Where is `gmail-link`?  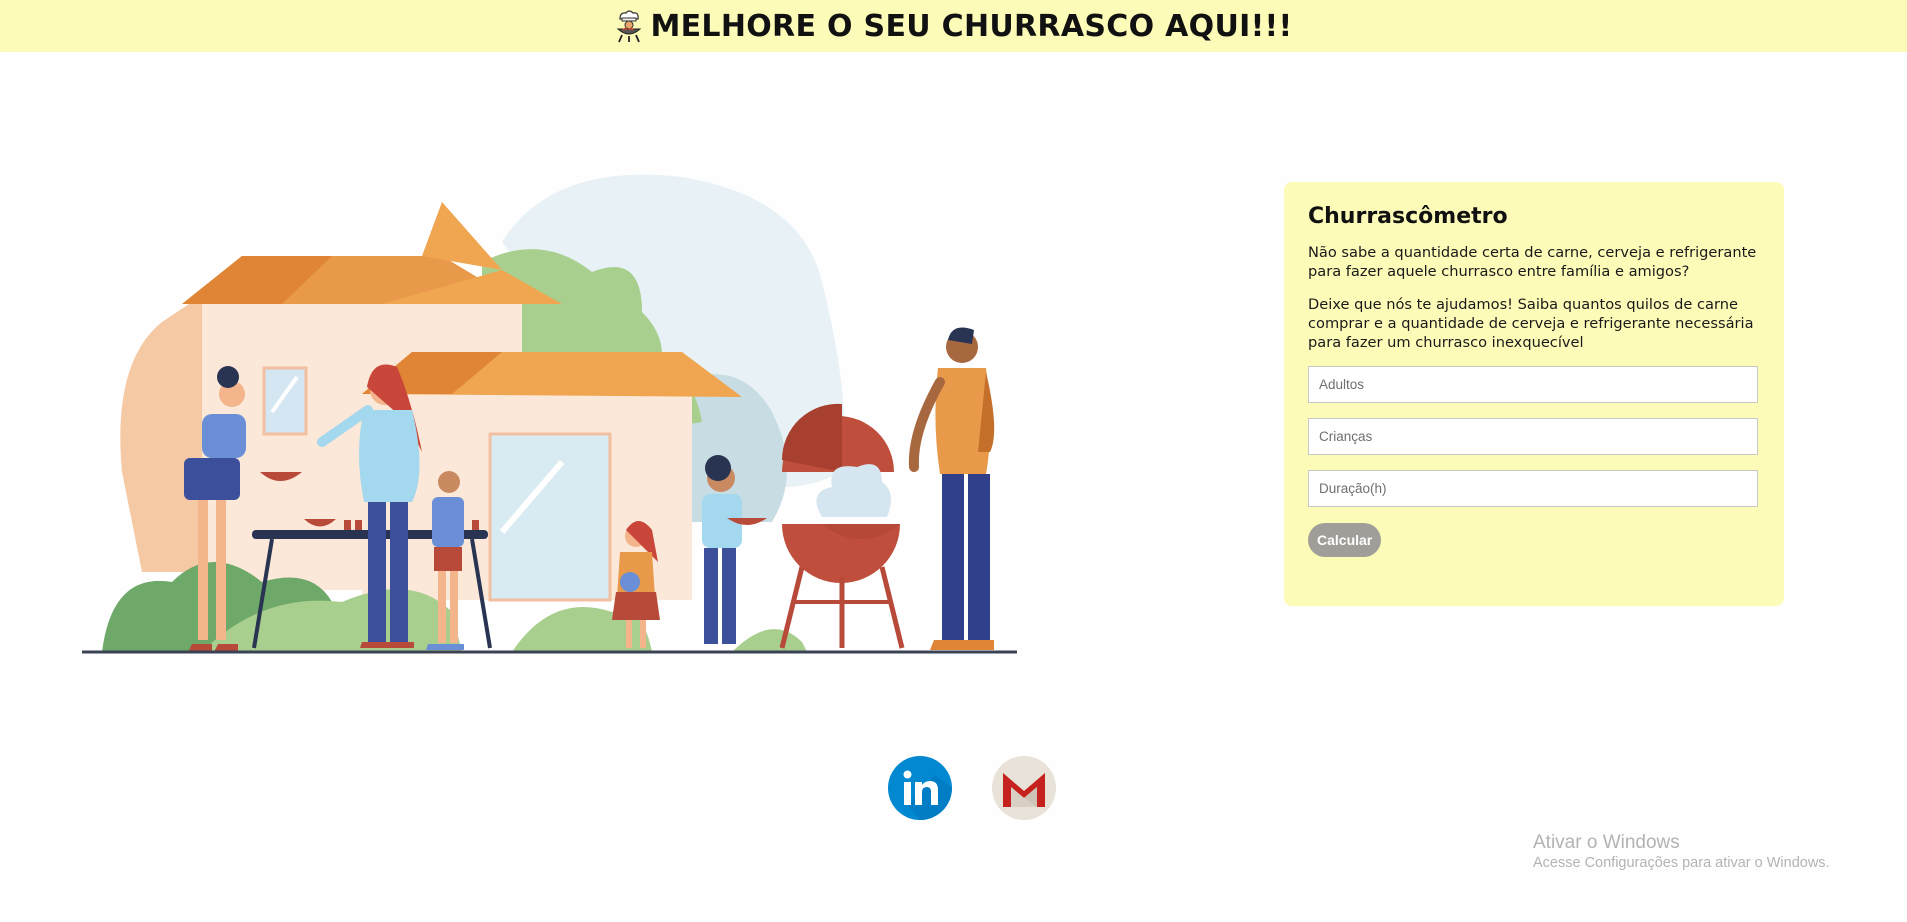 gmail-link is located at coordinates (1024, 788).